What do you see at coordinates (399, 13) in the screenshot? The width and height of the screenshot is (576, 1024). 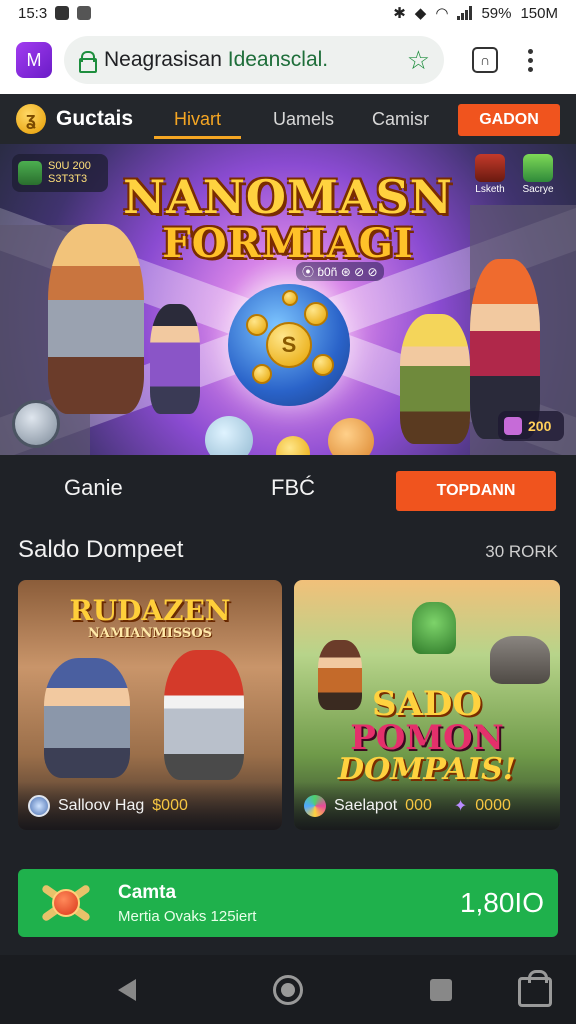 I see `bluetooth-icon: ✱` at bounding box center [399, 13].